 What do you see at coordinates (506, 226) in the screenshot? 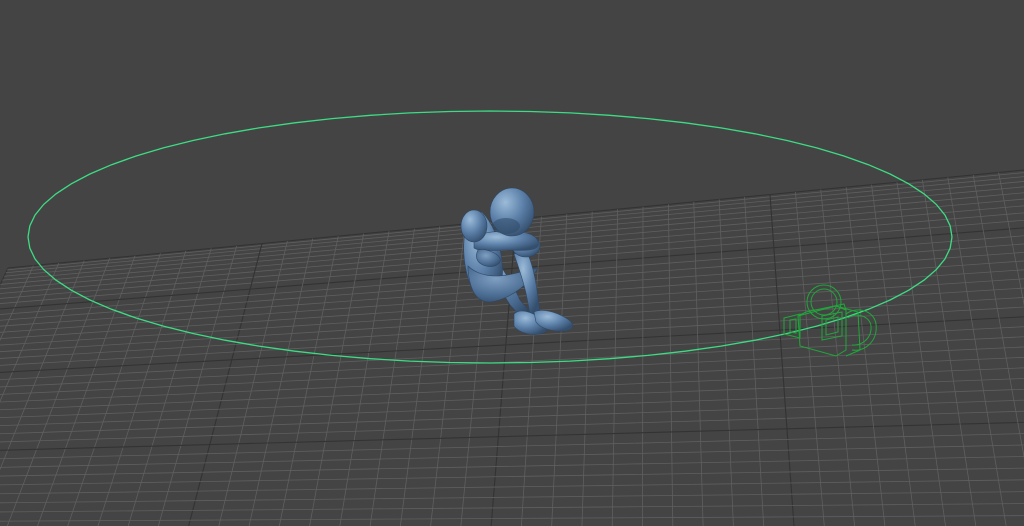
I see `figure-head-shadow` at bounding box center [506, 226].